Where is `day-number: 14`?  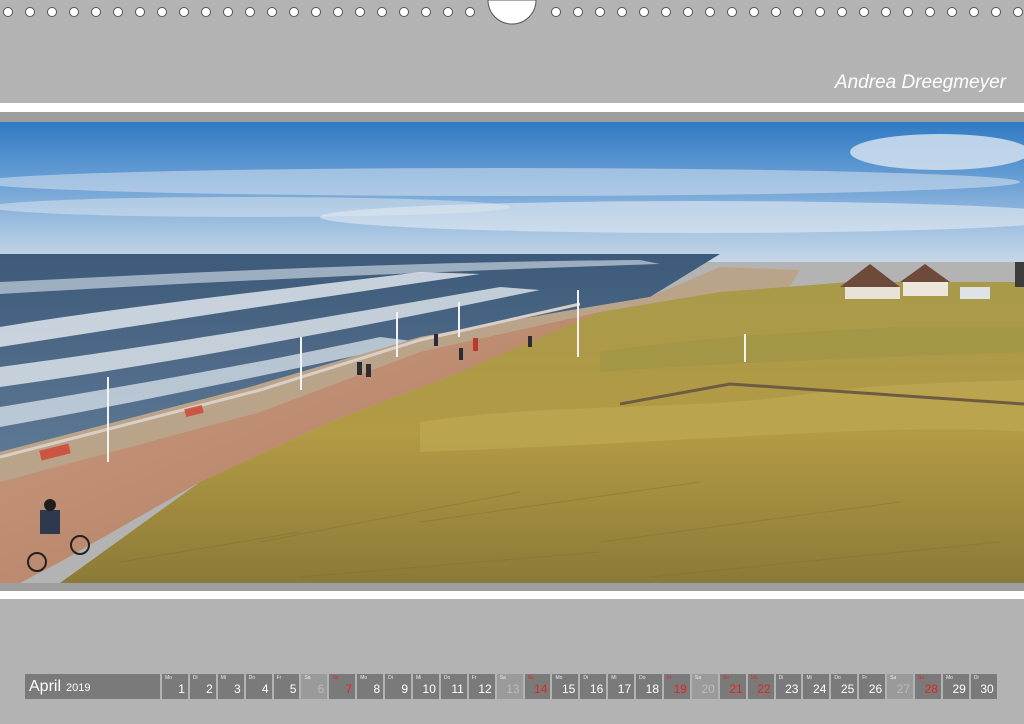
day-number: 14 is located at coordinates (541, 689).